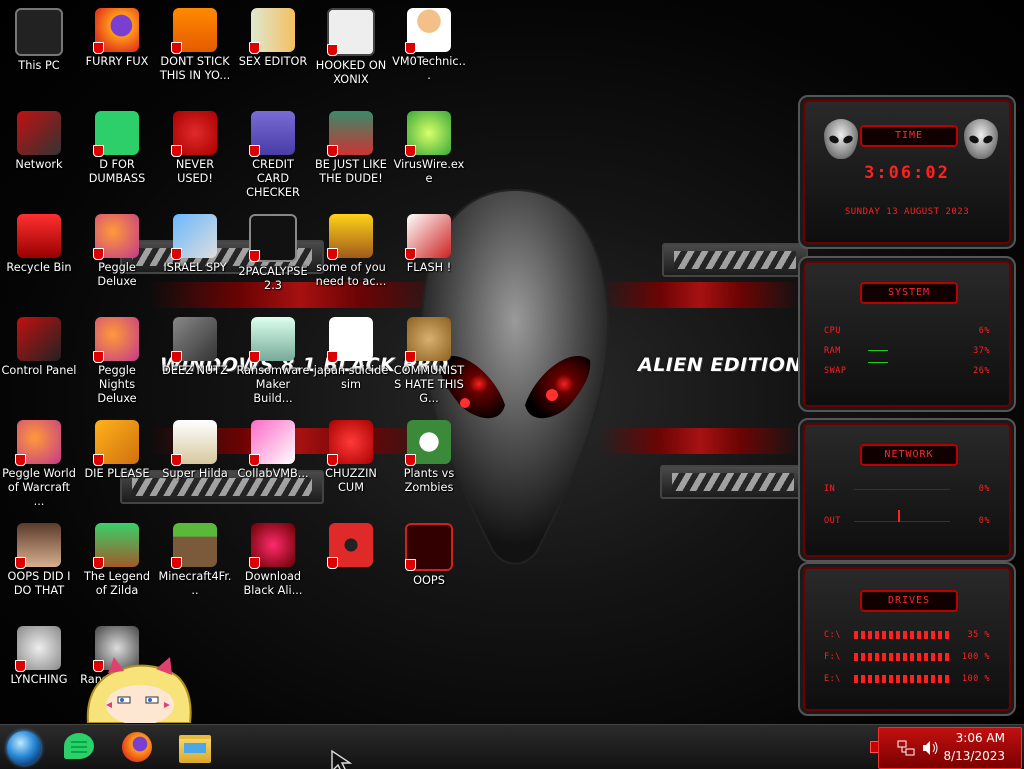  I want to click on metric-label: IN, so click(830, 489).